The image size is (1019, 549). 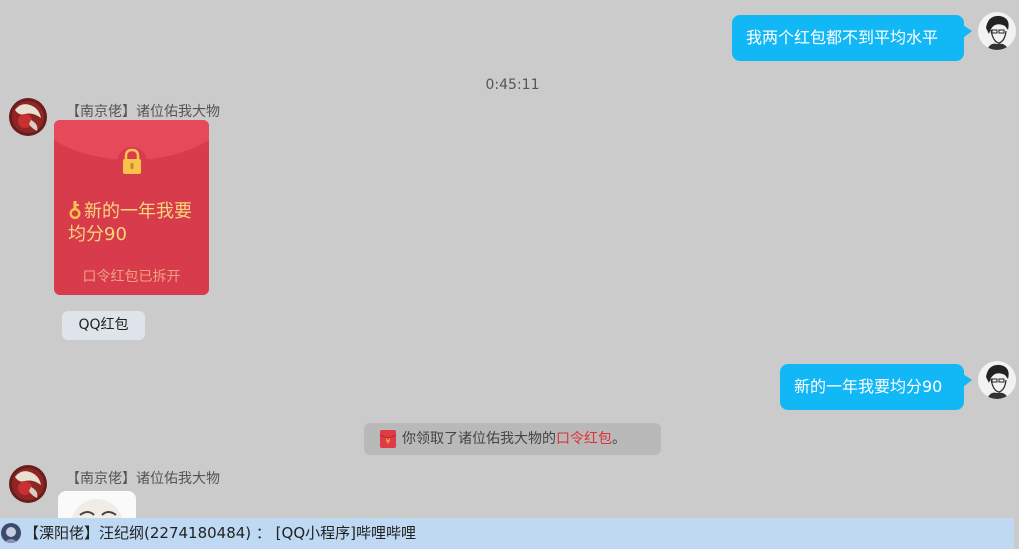 What do you see at coordinates (75, 210) in the screenshot?
I see `key-icon` at bounding box center [75, 210].